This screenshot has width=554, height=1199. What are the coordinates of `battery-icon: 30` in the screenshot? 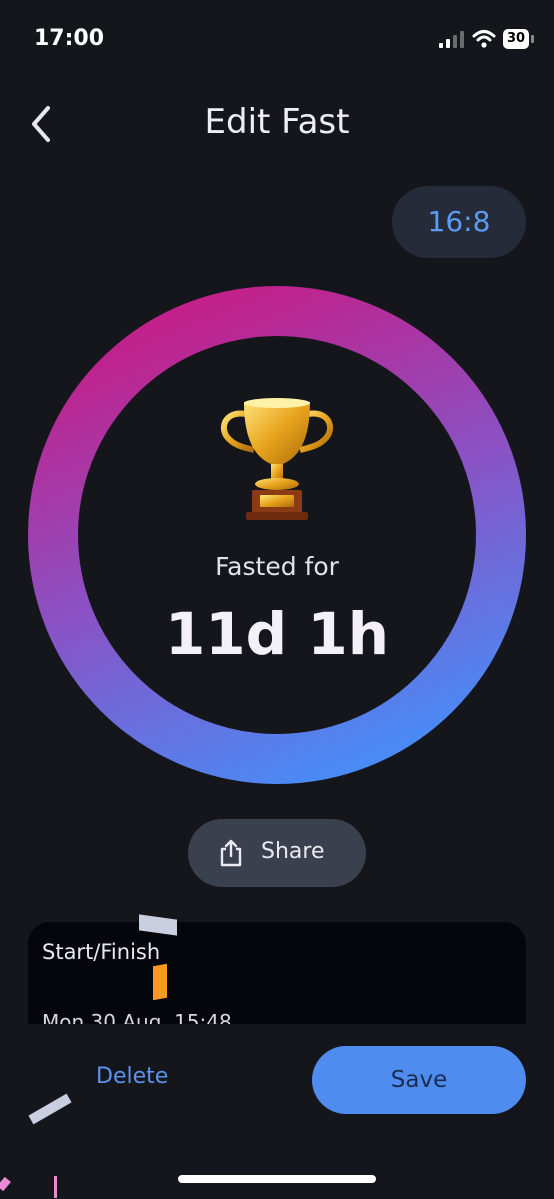 It's located at (519, 39).